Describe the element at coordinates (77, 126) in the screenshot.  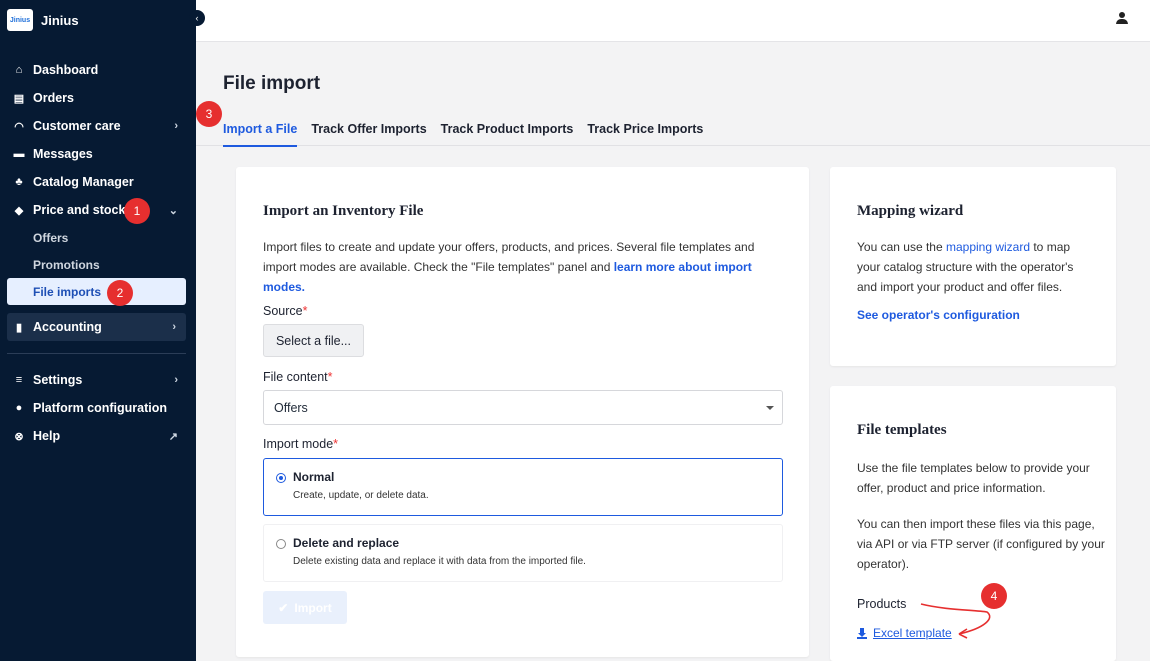
I see `sidebar-item-label: Customer care` at that location.